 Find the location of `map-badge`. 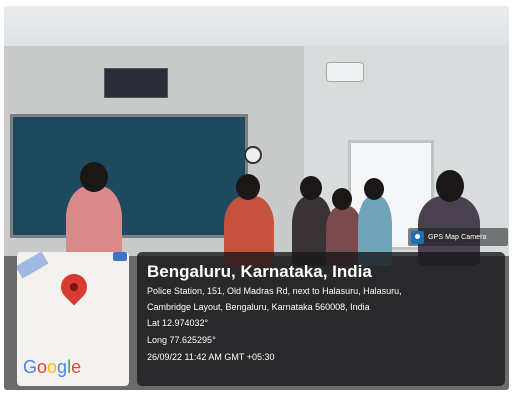

map-badge is located at coordinates (120, 256).